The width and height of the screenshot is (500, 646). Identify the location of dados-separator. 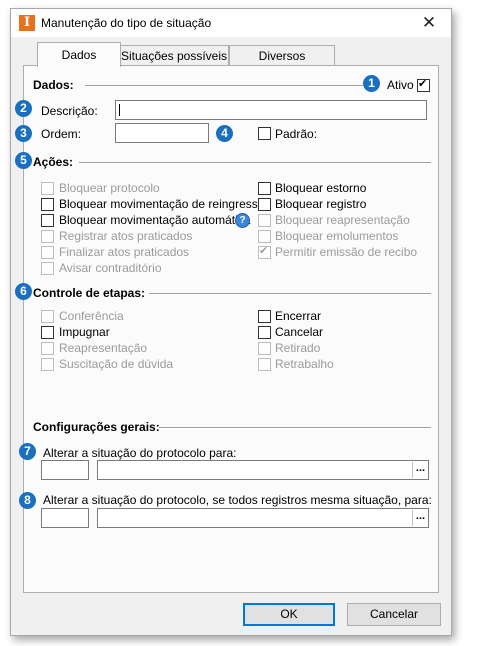
(224, 86).